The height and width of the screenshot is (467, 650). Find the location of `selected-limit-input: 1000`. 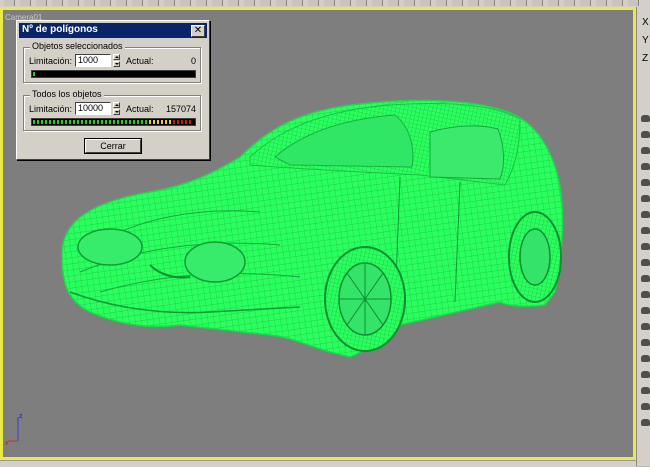

selected-limit-input: 1000 is located at coordinates (93, 60).